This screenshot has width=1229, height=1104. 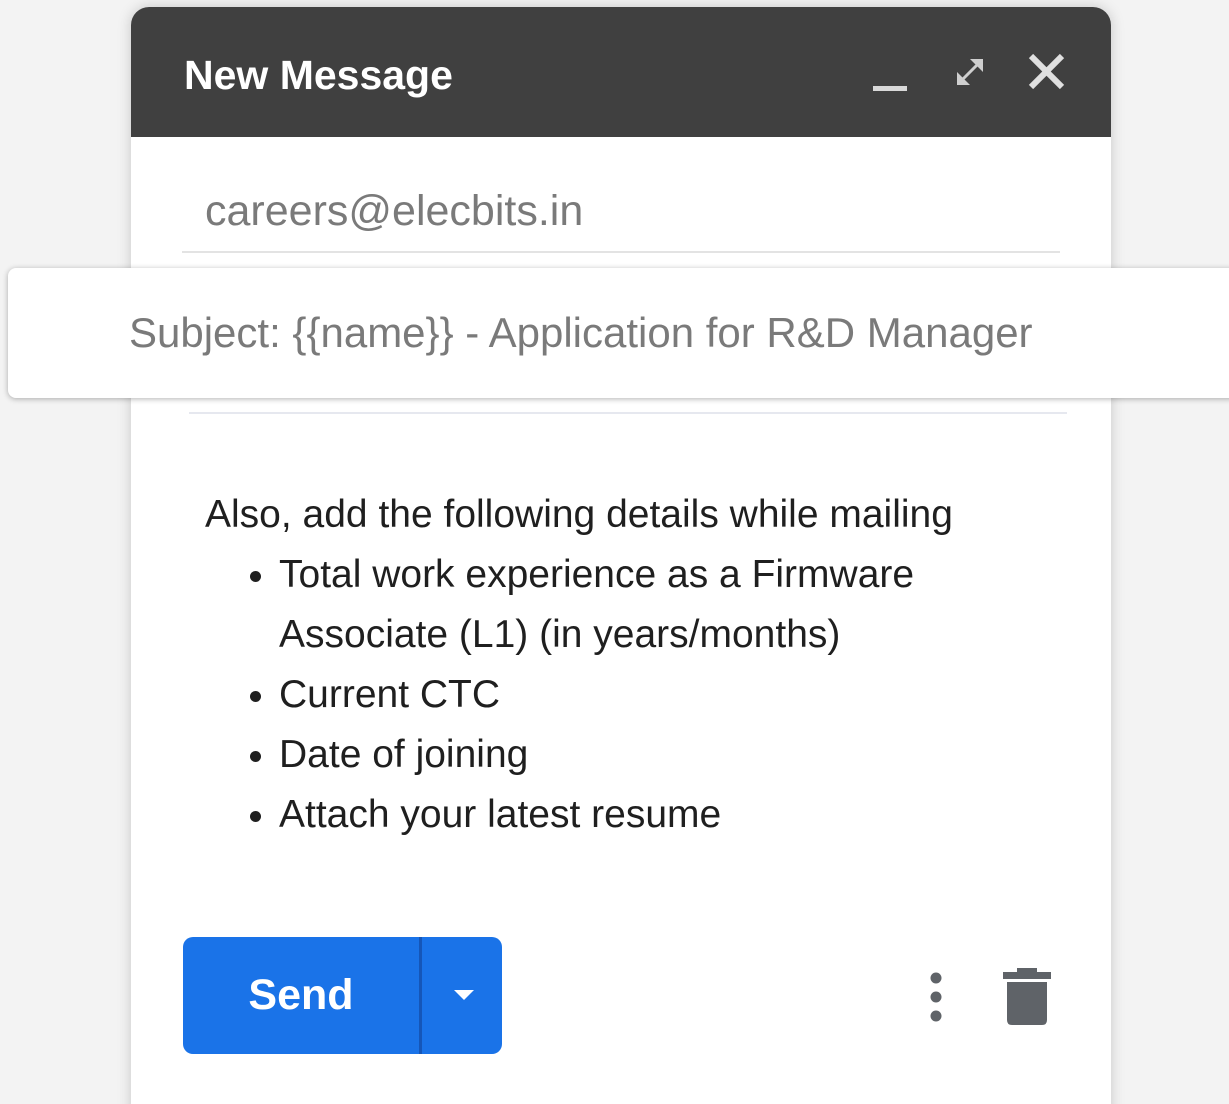 What do you see at coordinates (1047, 72) in the screenshot?
I see `close-icon` at bounding box center [1047, 72].